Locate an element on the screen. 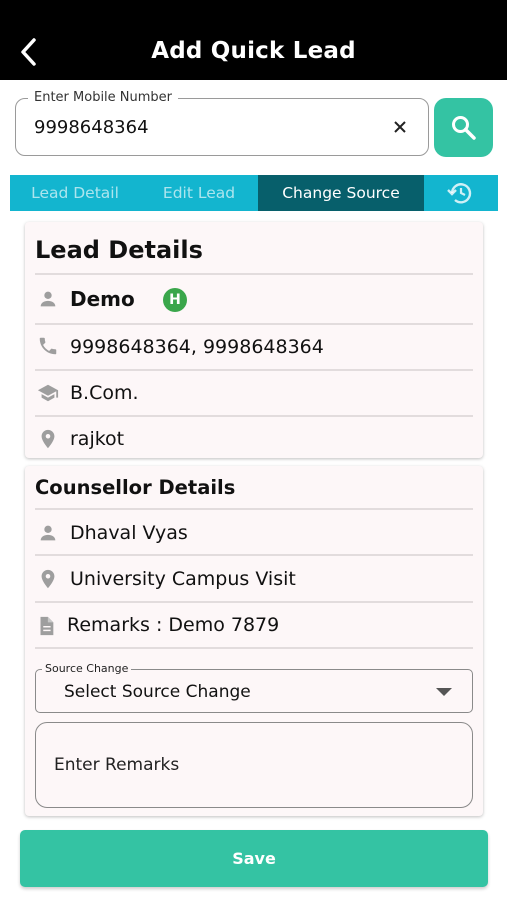 The height and width of the screenshot is (900, 507). source-change-label: Source Change is located at coordinates (87, 668).